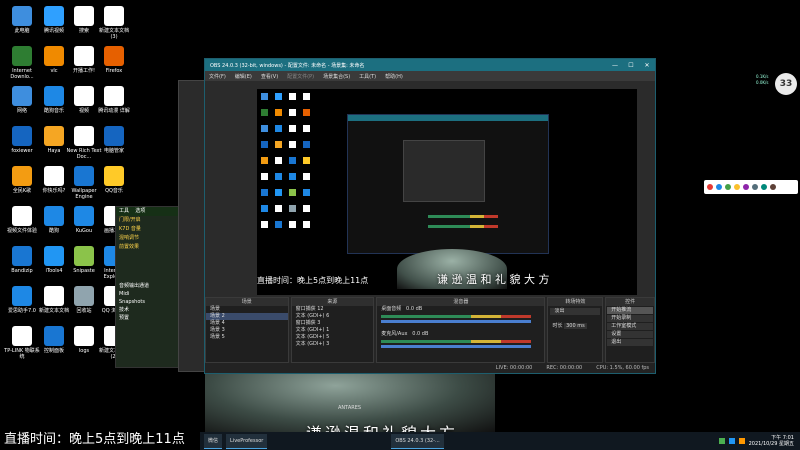  I want to click on menu-scene-collection: 场景集合(S), so click(336, 76).